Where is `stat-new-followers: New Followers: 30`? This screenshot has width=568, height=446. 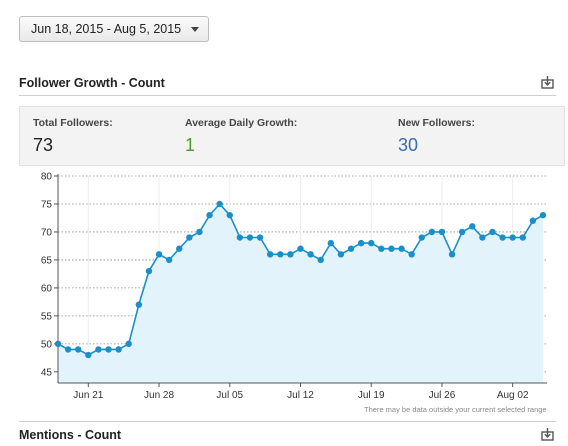 stat-new-followers: New Followers: 30 is located at coordinates (436, 136).